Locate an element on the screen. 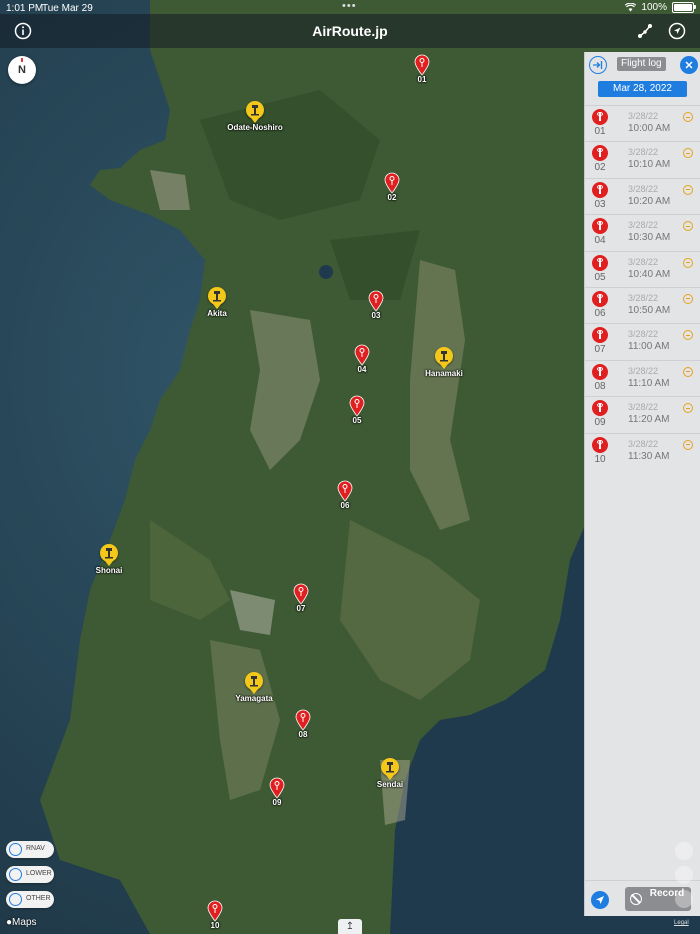  waypoint-marker-09: 09 is located at coordinates (277, 792).